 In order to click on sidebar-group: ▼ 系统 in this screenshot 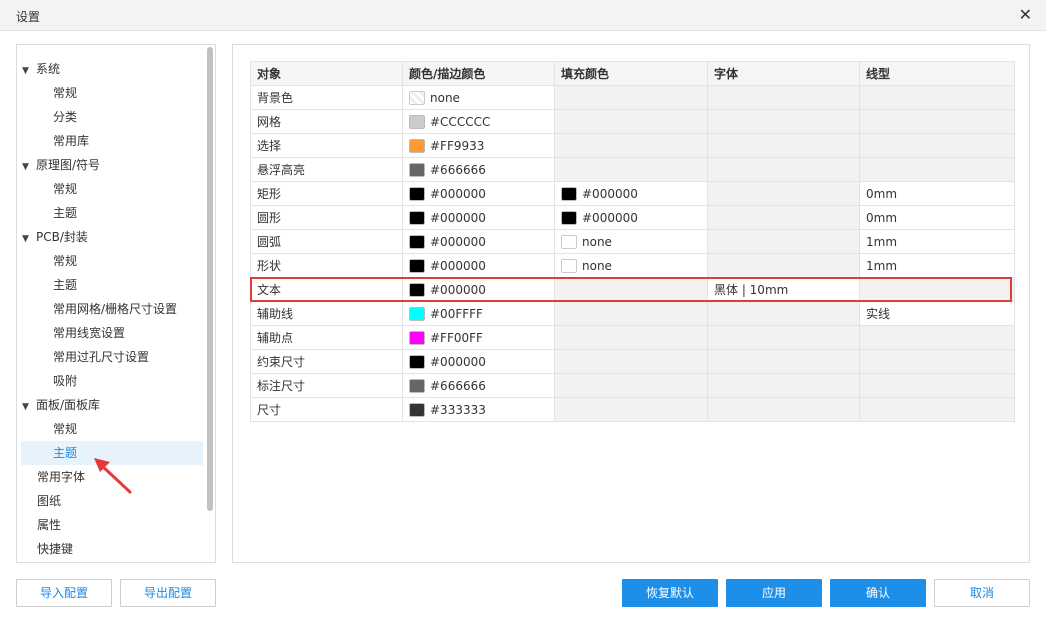, I will do `click(111, 69)`.